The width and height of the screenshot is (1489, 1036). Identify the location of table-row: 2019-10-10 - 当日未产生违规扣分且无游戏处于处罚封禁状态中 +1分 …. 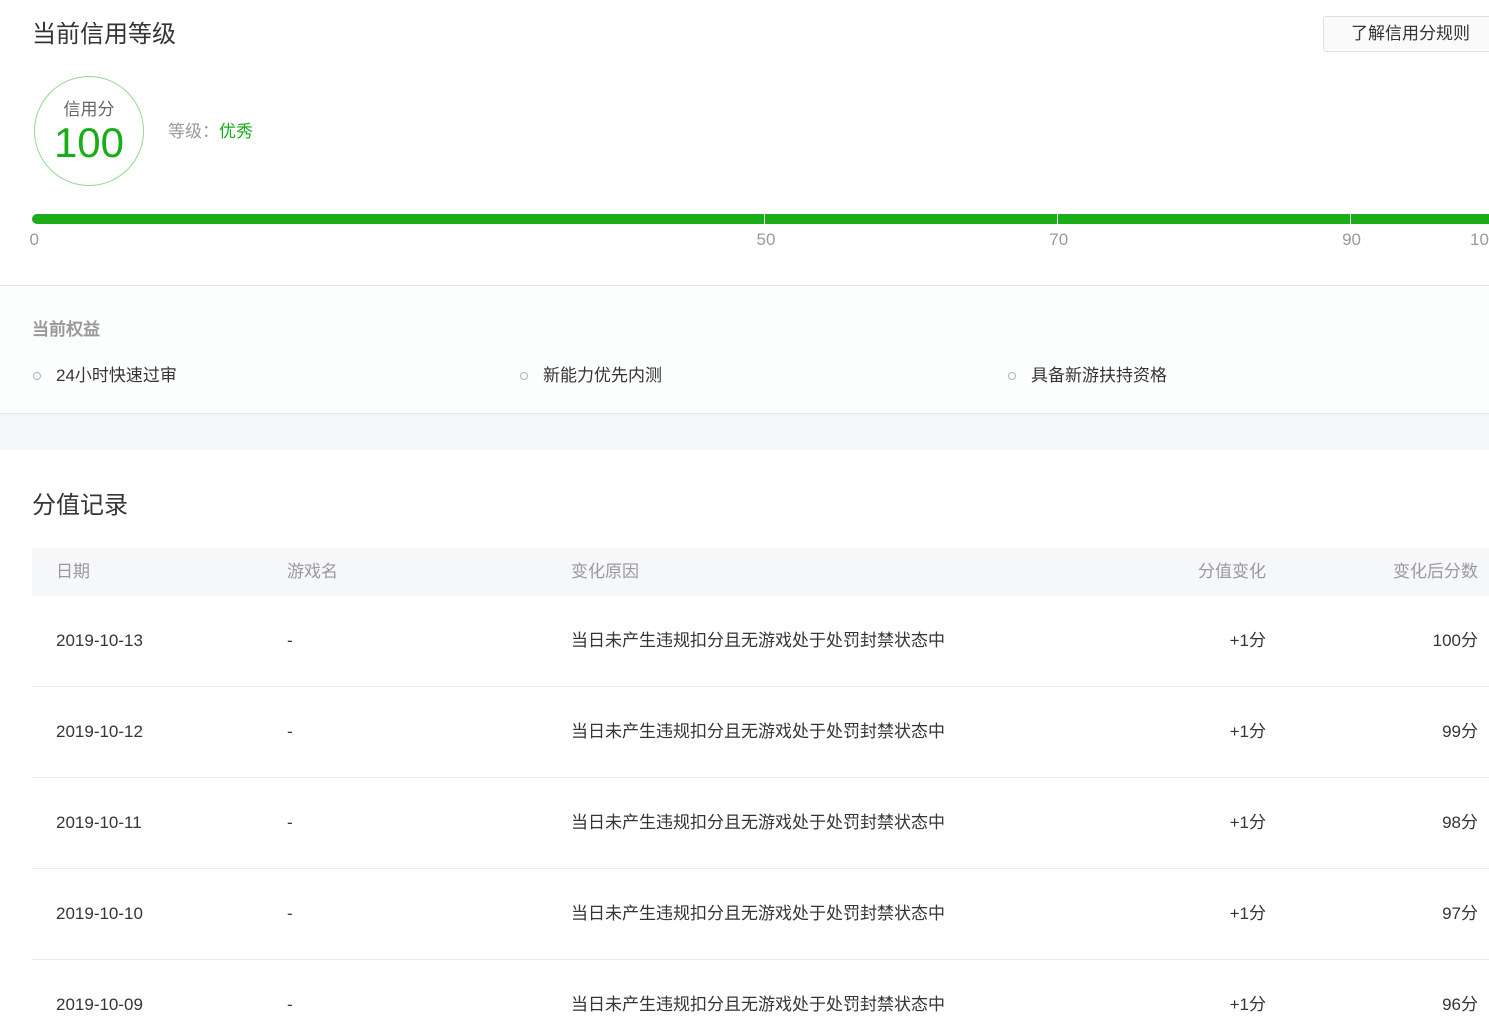
(760, 914).